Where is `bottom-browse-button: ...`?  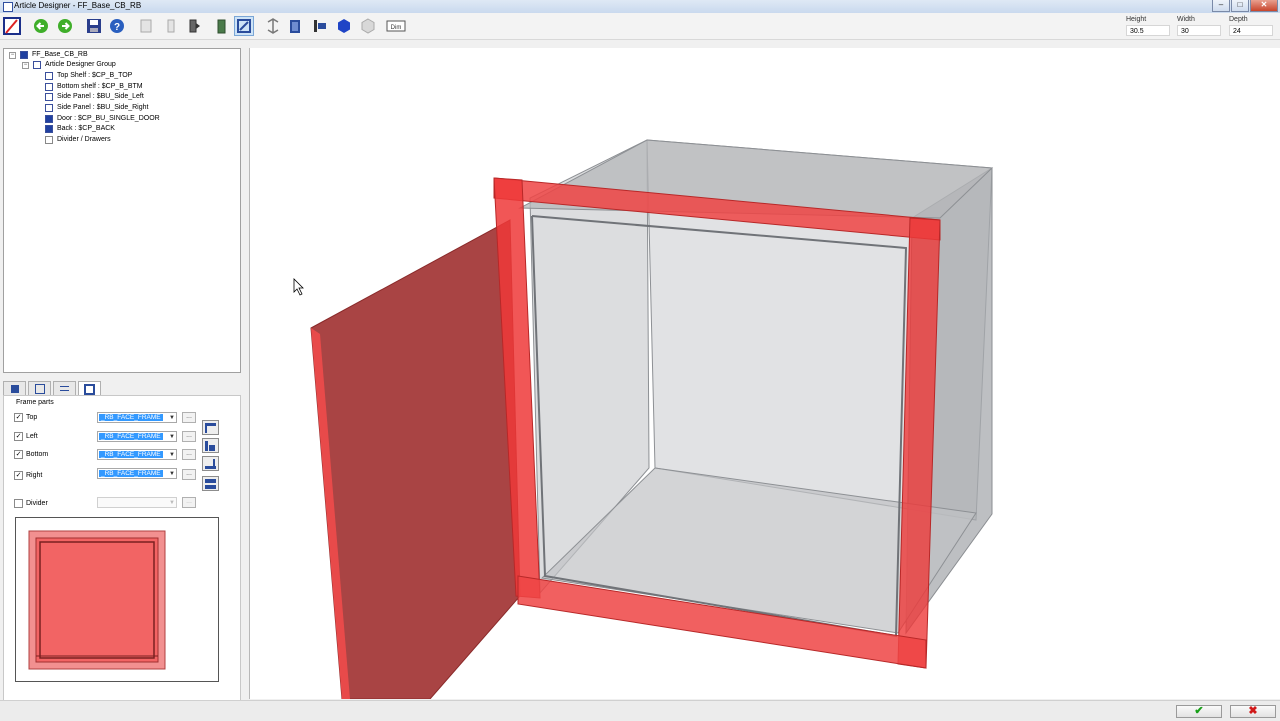 bottom-browse-button: ... is located at coordinates (189, 454).